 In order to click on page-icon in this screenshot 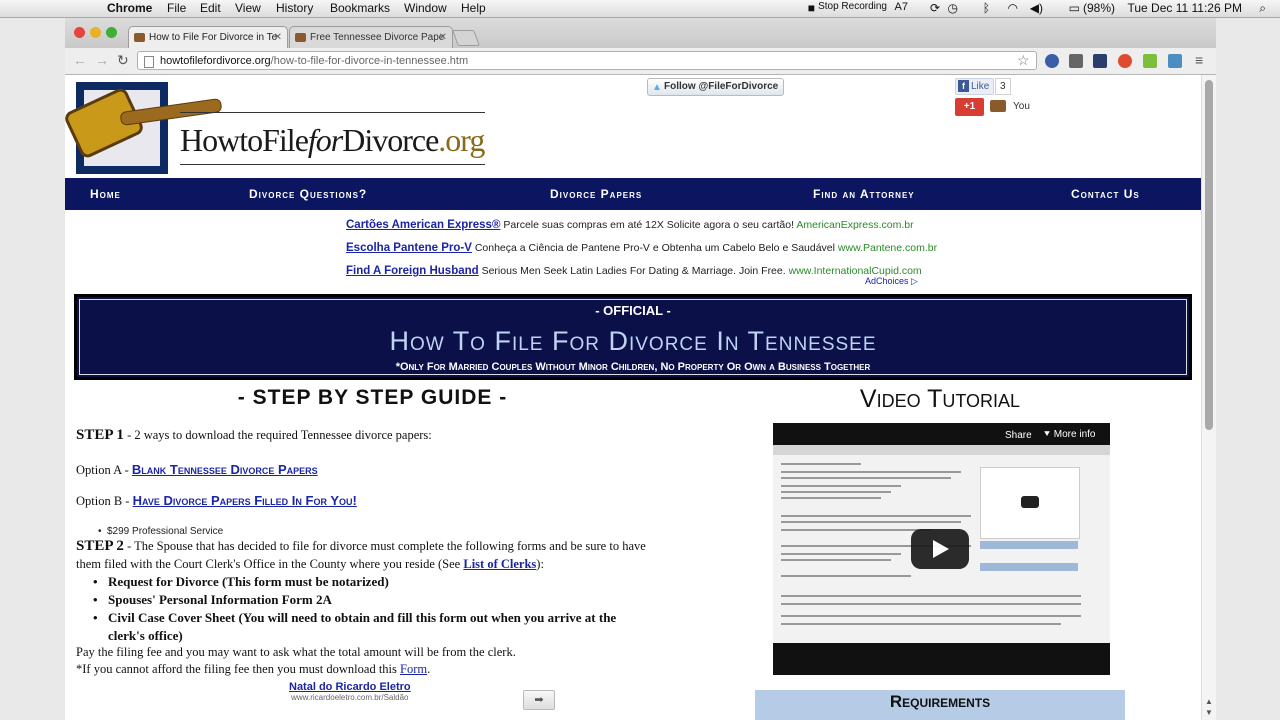, I will do `click(149, 62)`.